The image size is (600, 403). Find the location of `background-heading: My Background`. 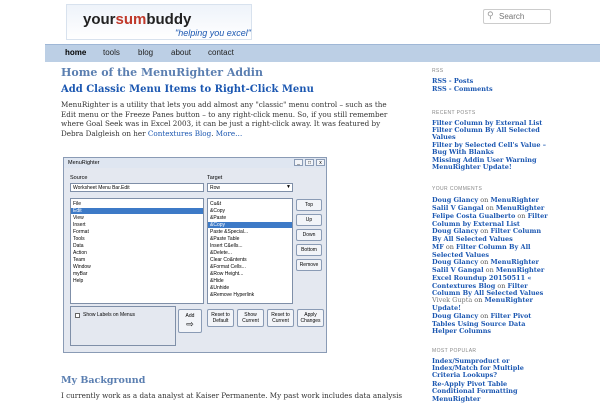

background-heading: My Background is located at coordinates (103, 380).